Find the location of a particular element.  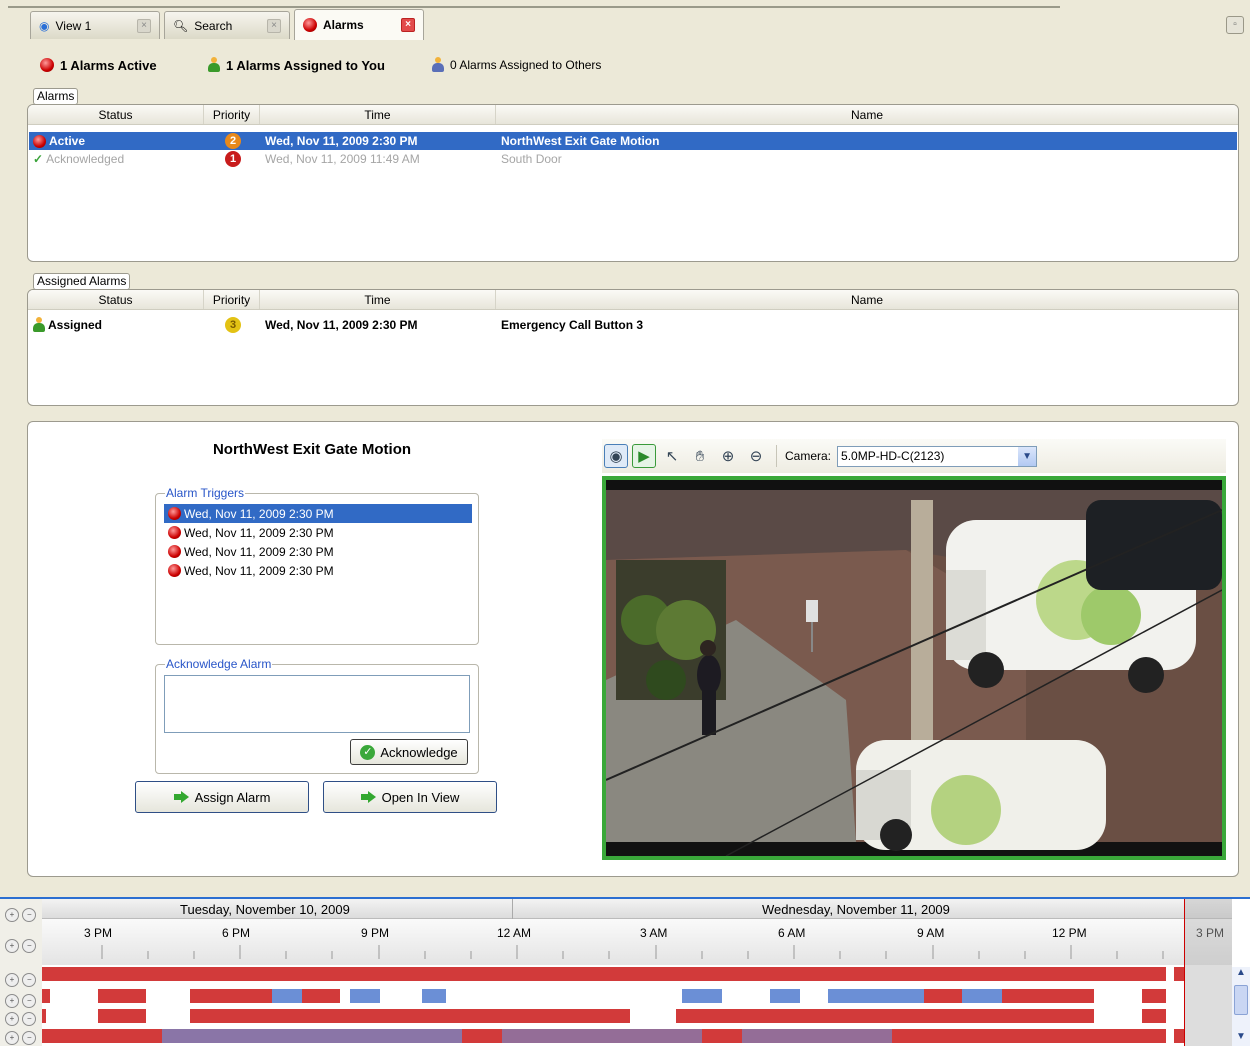

hour-label: 3 PM is located at coordinates (98, 933).